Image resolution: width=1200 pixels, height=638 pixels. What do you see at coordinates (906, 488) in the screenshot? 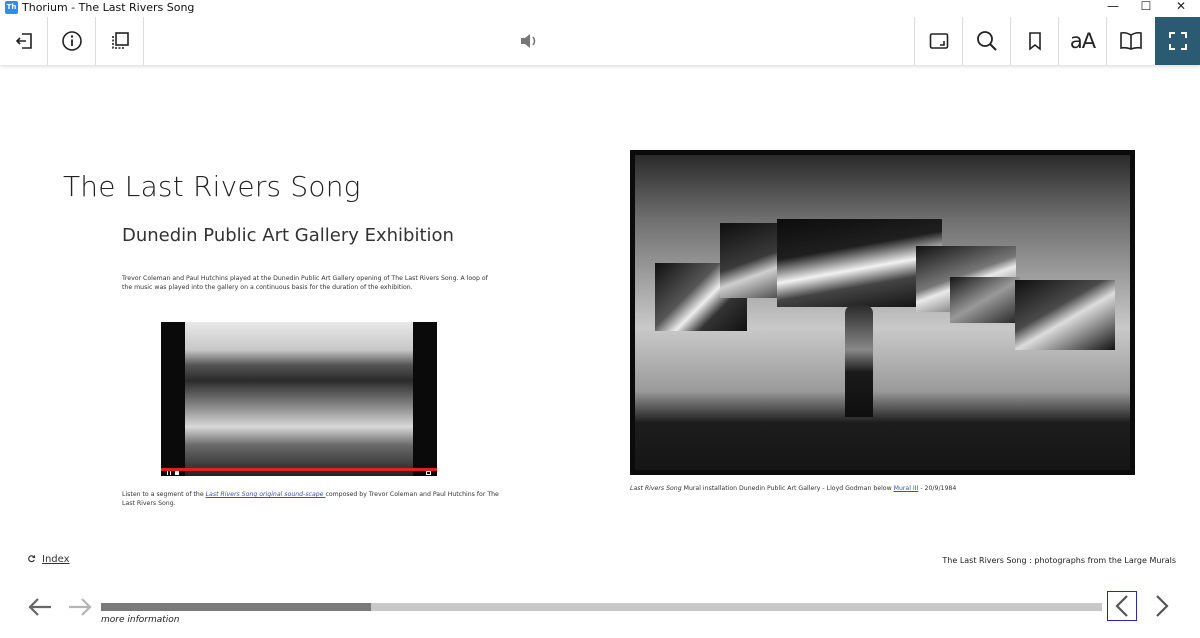
I see `mural-iii-link: Mural III` at bounding box center [906, 488].